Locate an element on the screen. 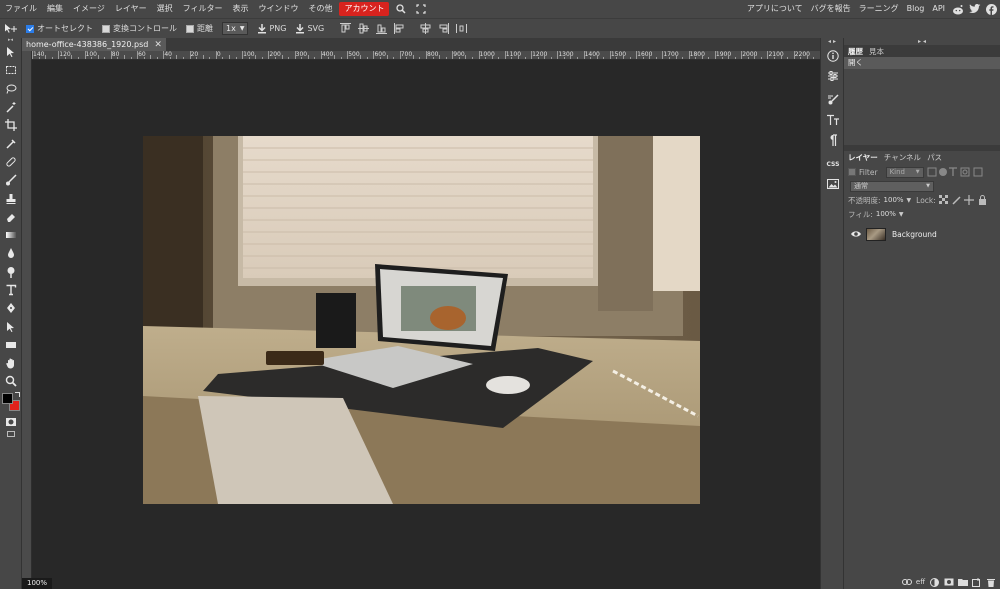  distribute-icon is located at coordinates (462, 28).